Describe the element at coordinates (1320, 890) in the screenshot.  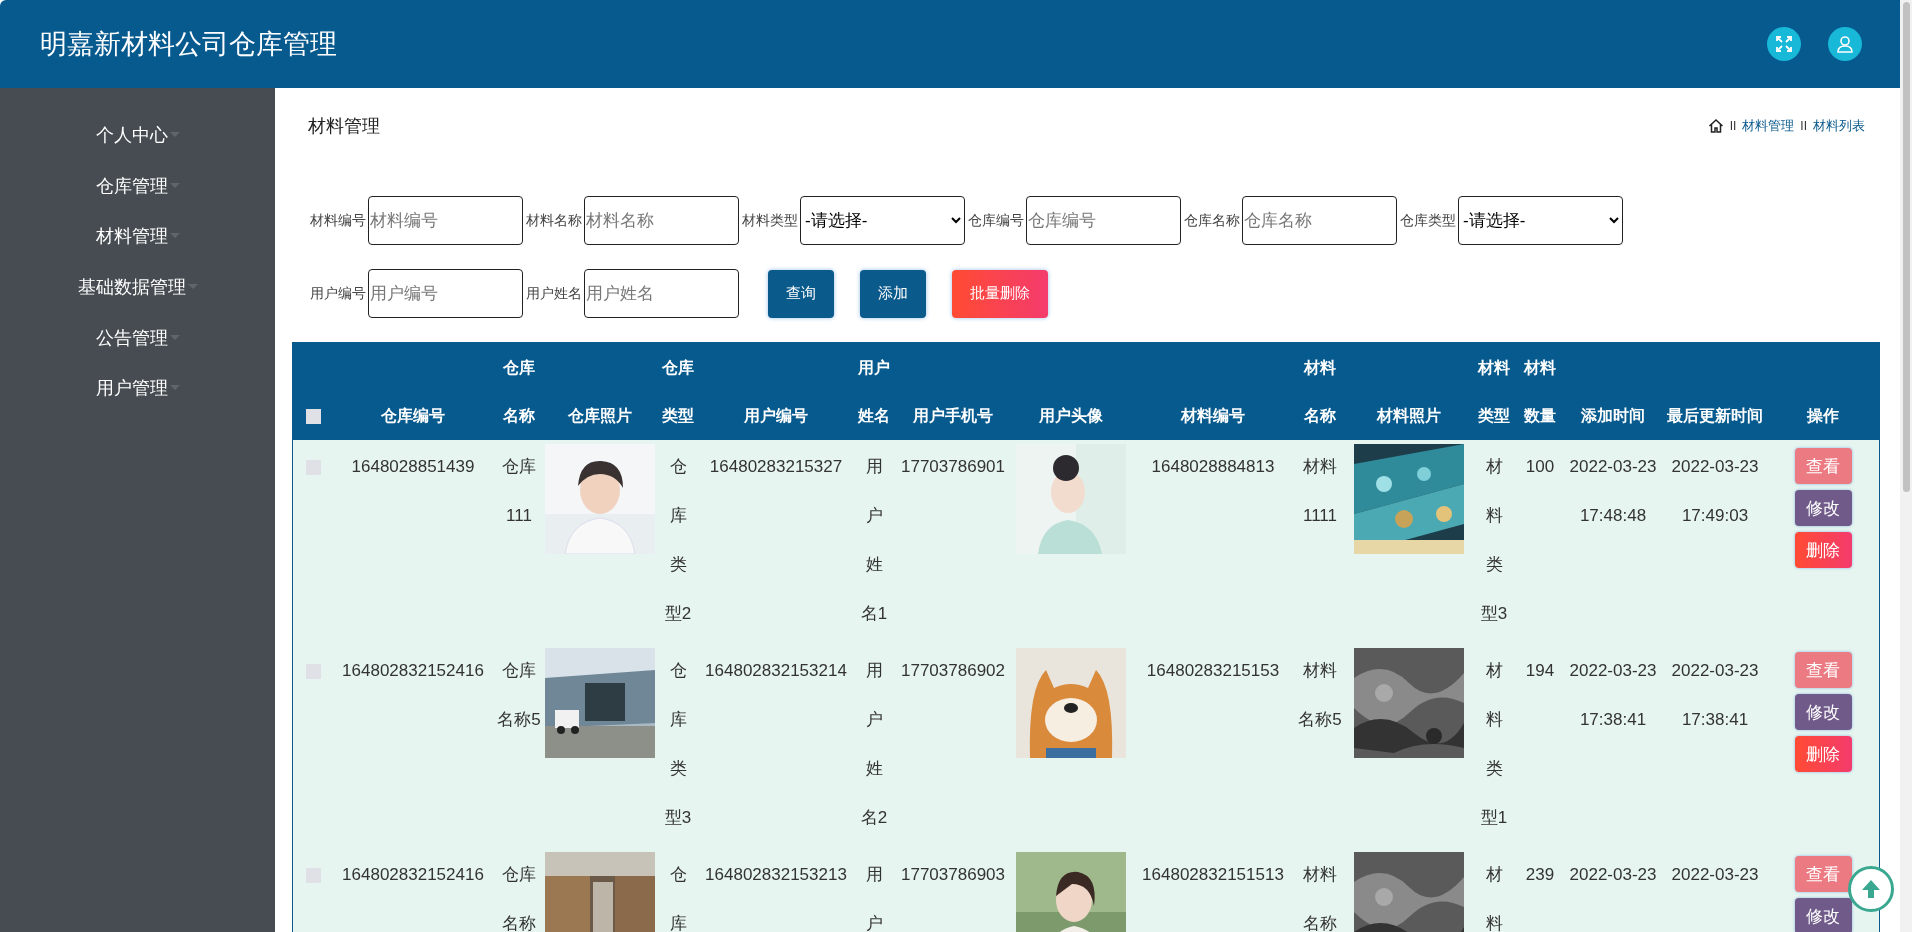
I see `table-cell: 材料名称` at that location.